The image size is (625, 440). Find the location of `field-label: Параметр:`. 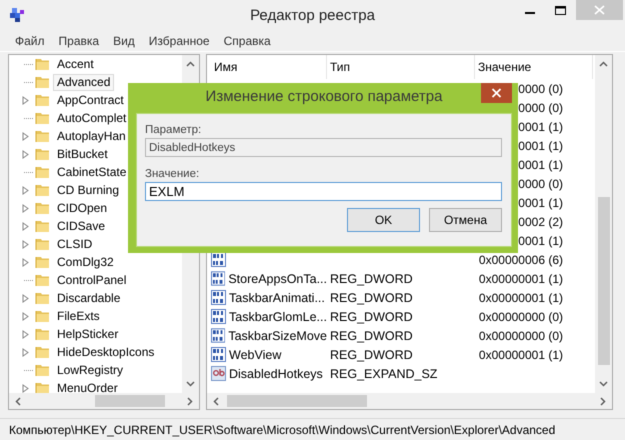

field-label: Параметр: is located at coordinates (173, 130).